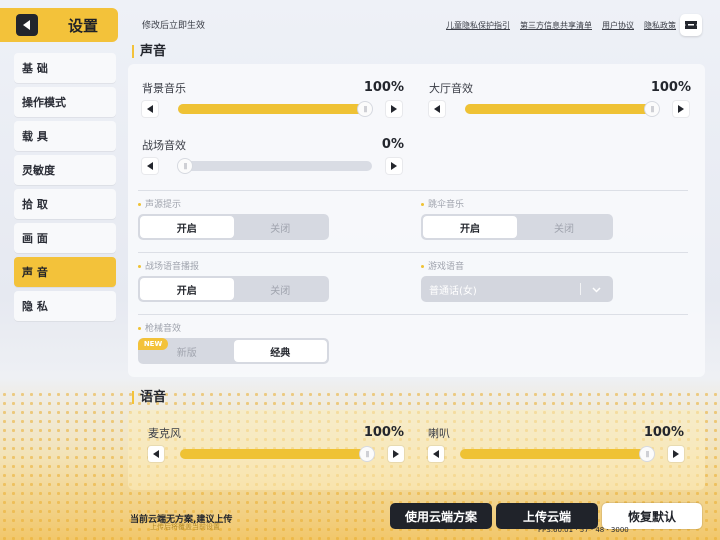  What do you see at coordinates (35, 204) in the screenshot?
I see `sidebar-item-label: 拾 取` at bounding box center [35, 204].